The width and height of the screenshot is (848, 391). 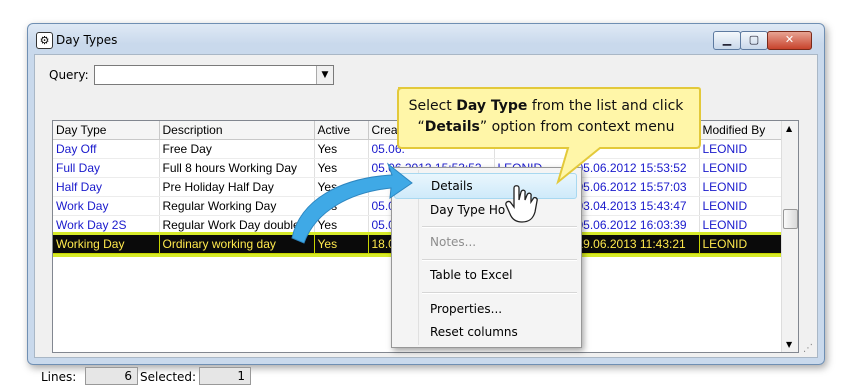 What do you see at coordinates (225, 376) in the screenshot?
I see `selected-count: 1` at bounding box center [225, 376].